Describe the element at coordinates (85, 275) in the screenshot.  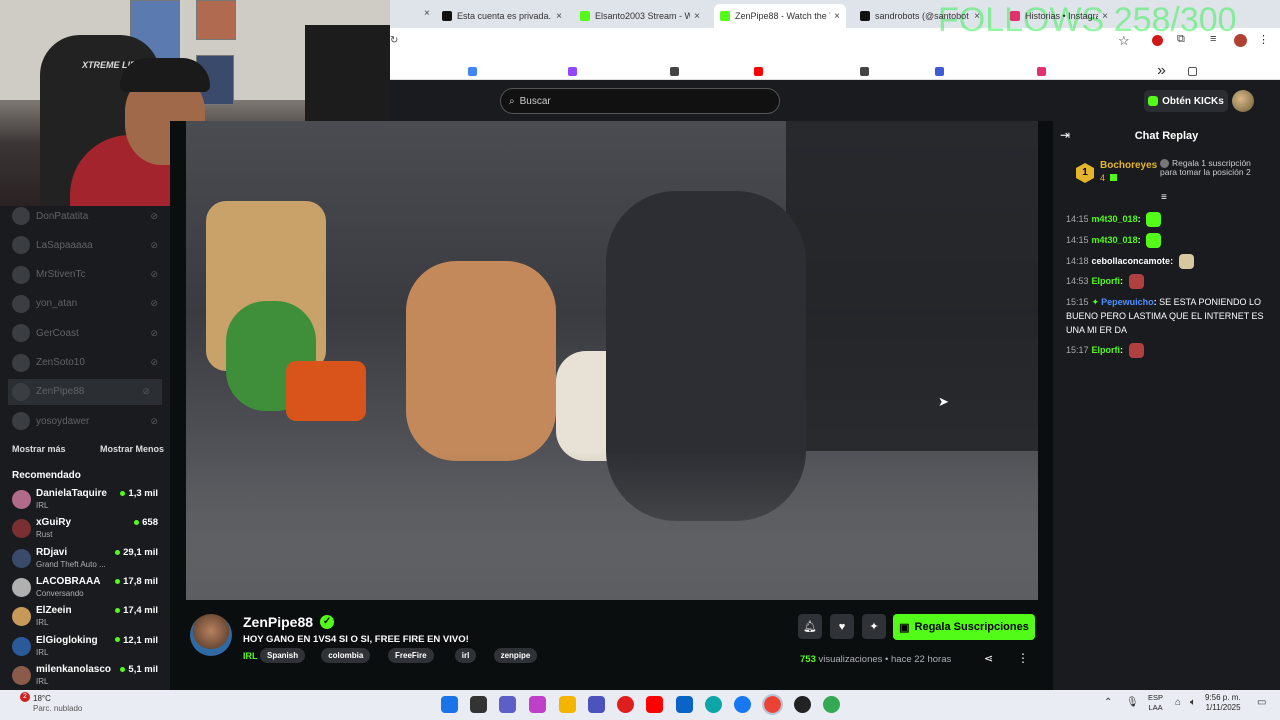
I see `sidebar-channel: MrStivenTc ⊘` at that location.